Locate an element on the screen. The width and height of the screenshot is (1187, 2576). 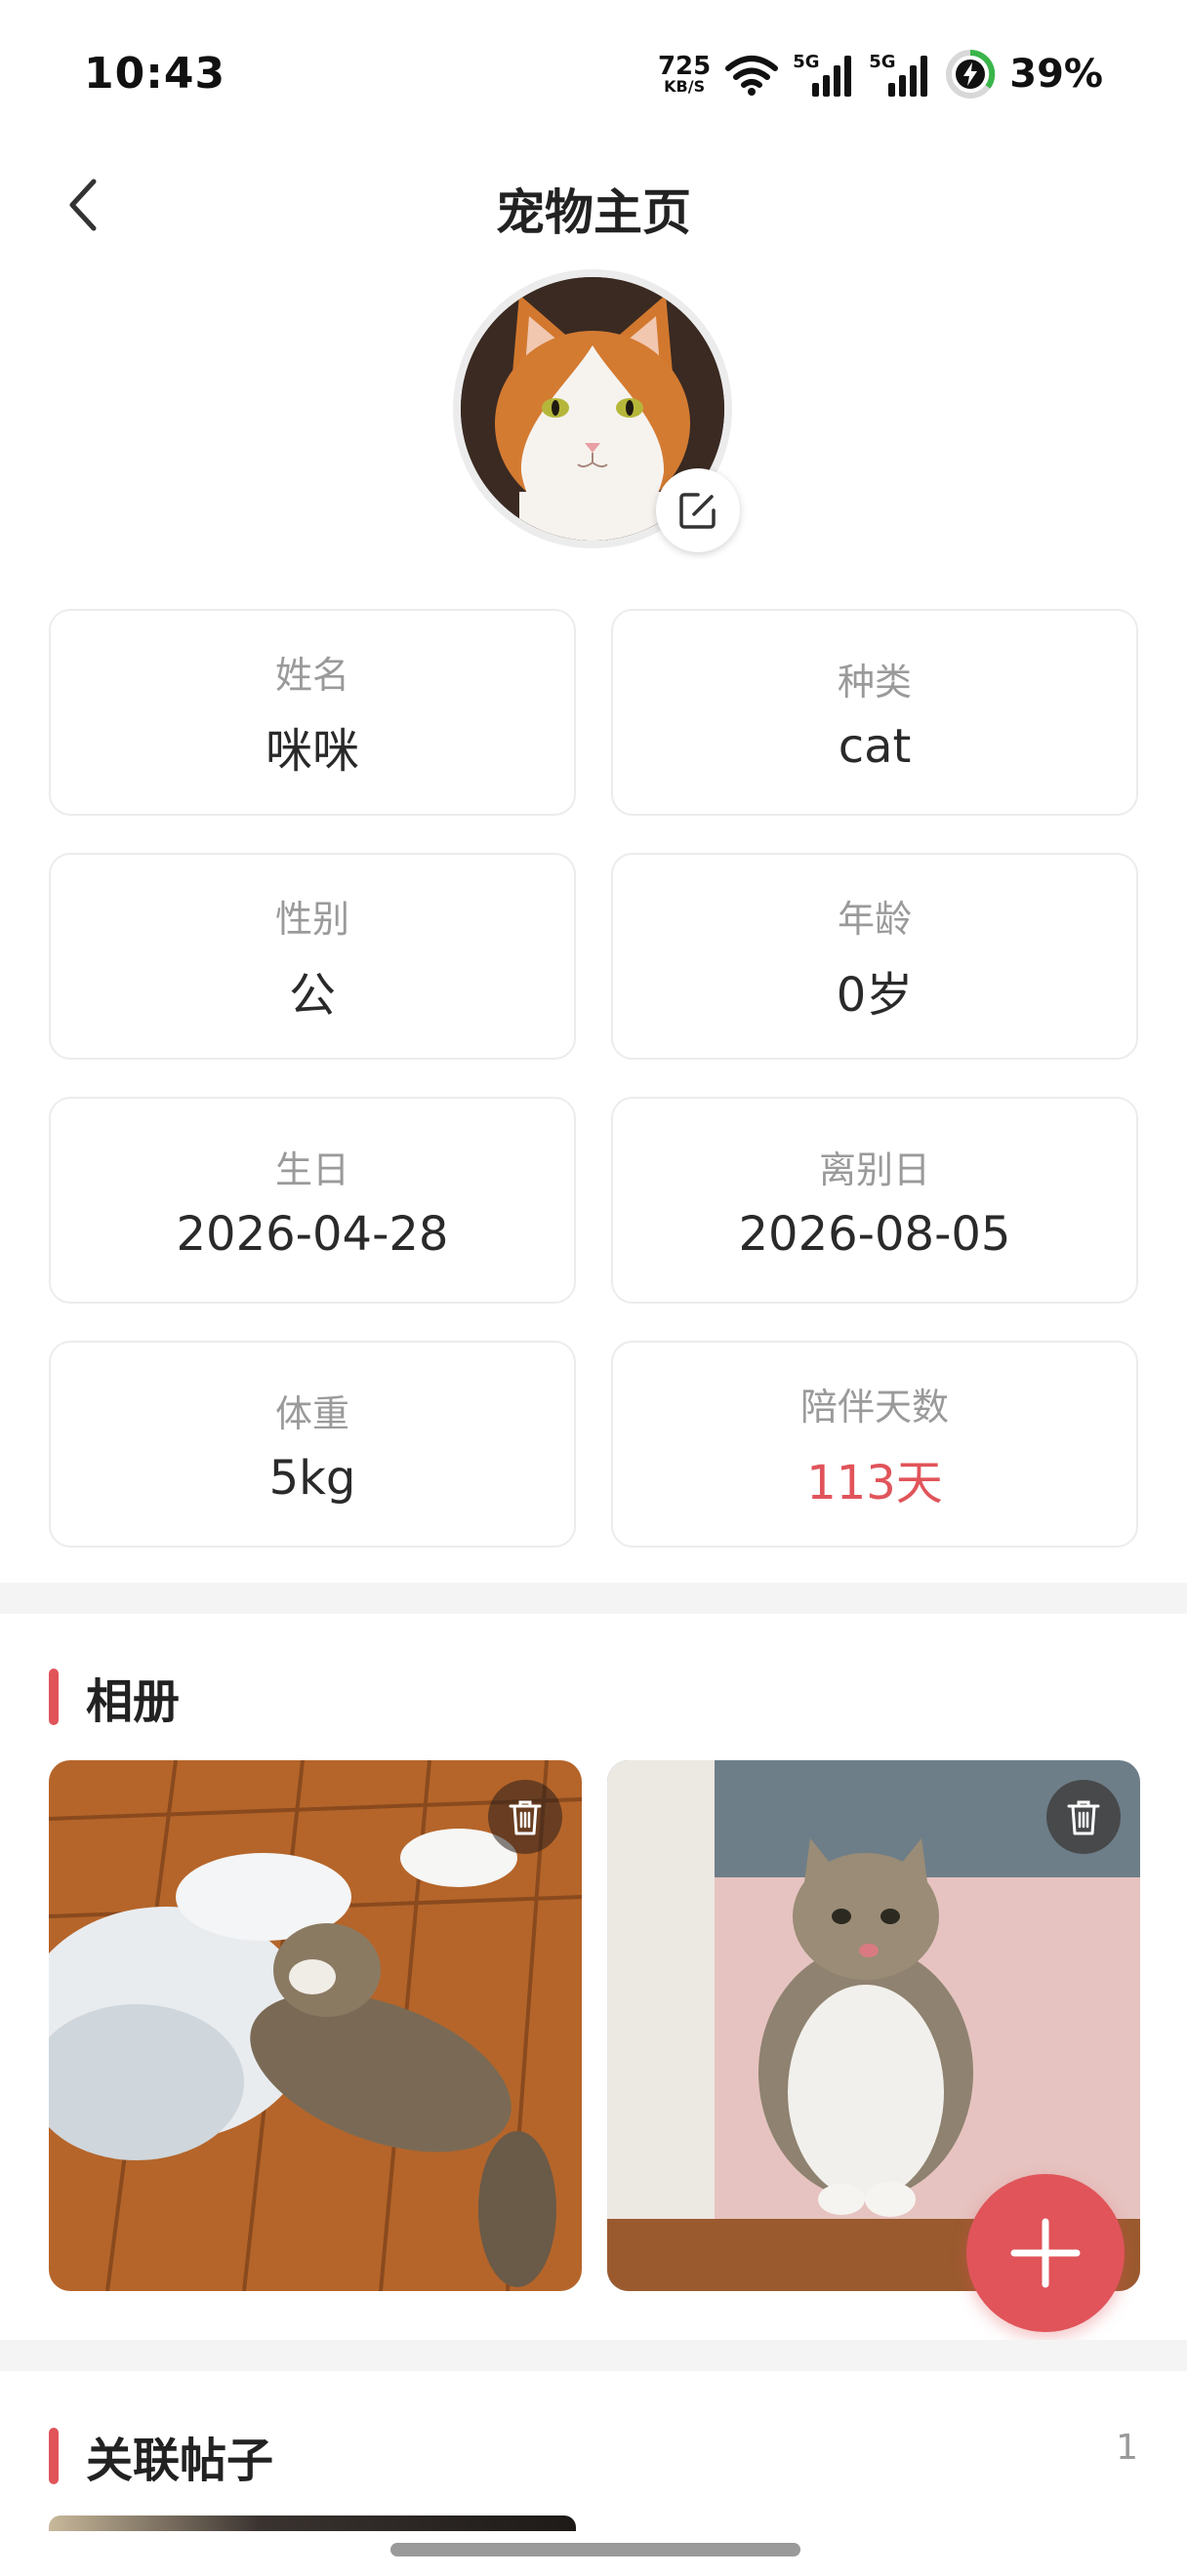
pet-avatar-container is located at coordinates (596, 410).